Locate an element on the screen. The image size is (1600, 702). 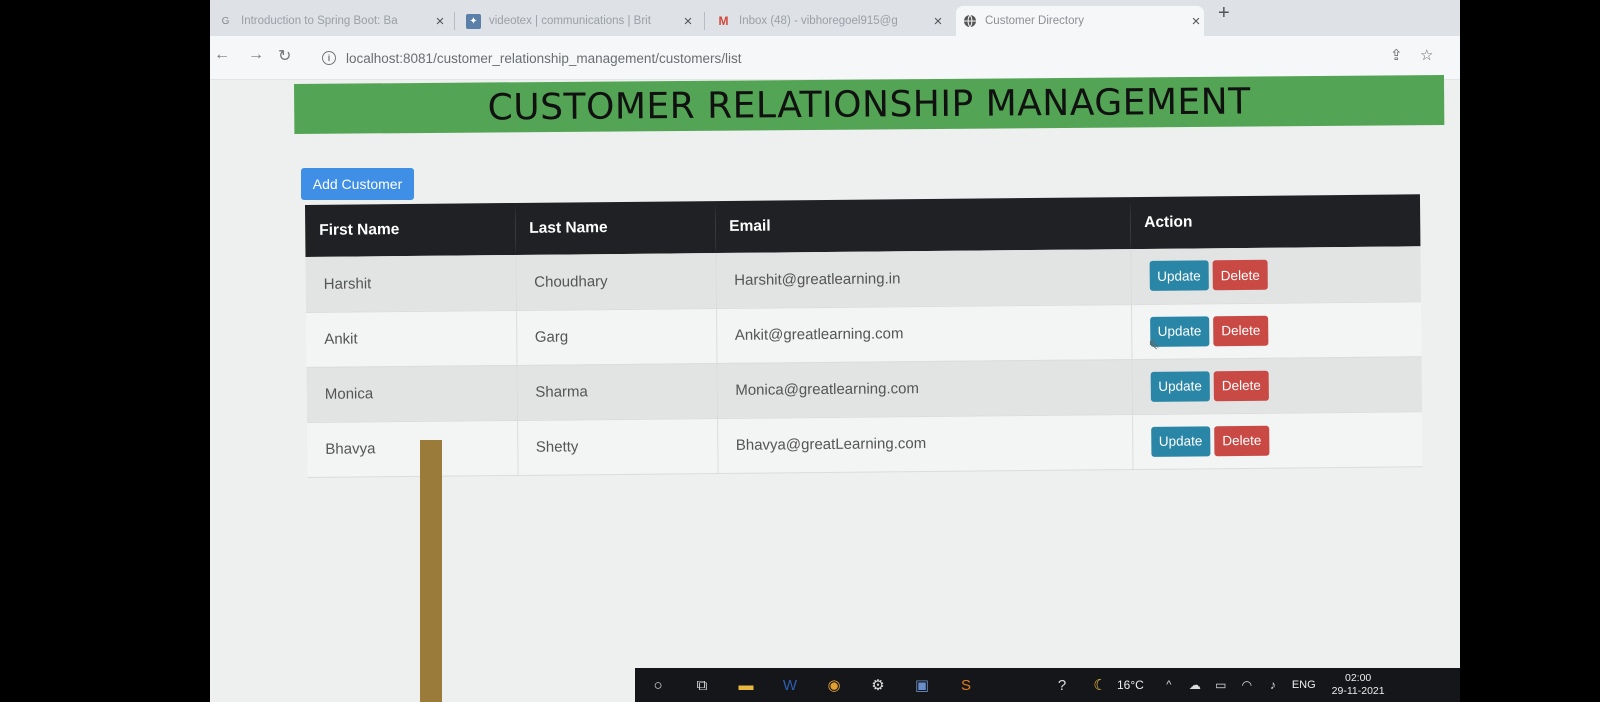
tab-title: Customer Directory is located at coordinates (1035, 21).